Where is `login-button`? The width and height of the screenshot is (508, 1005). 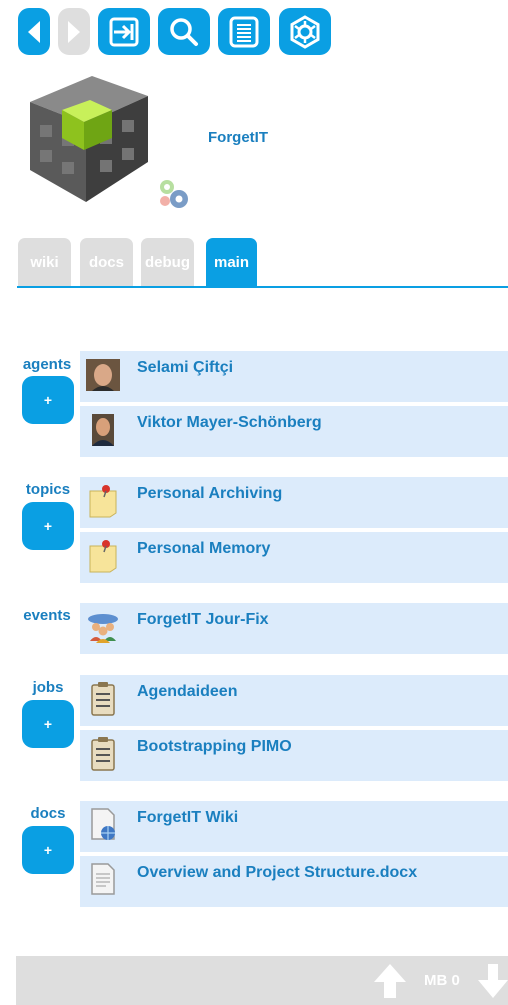 login-button is located at coordinates (124, 31).